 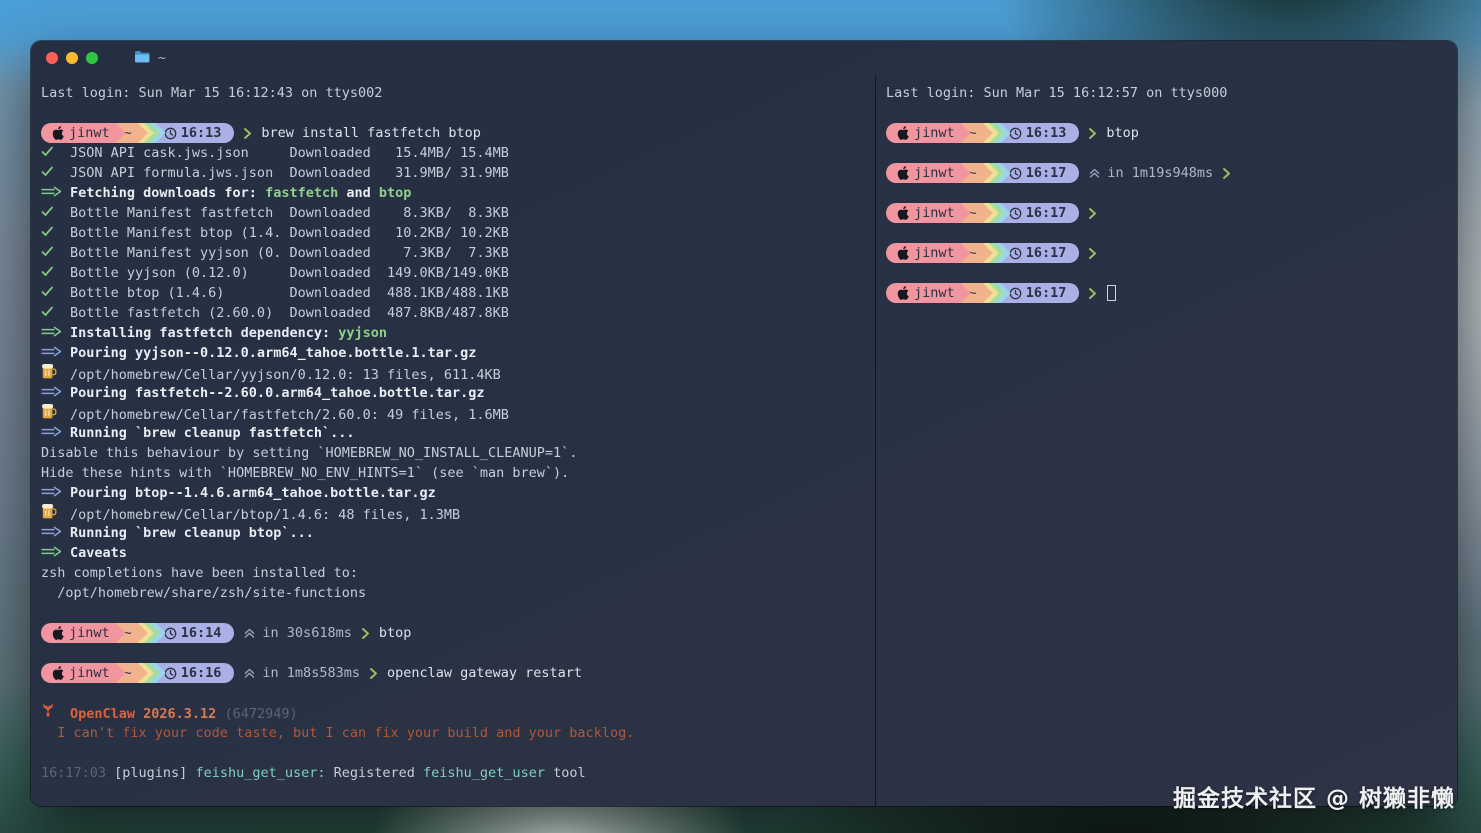 What do you see at coordinates (72, 58) in the screenshot?
I see `minimize-button` at bounding box center [72, 58].